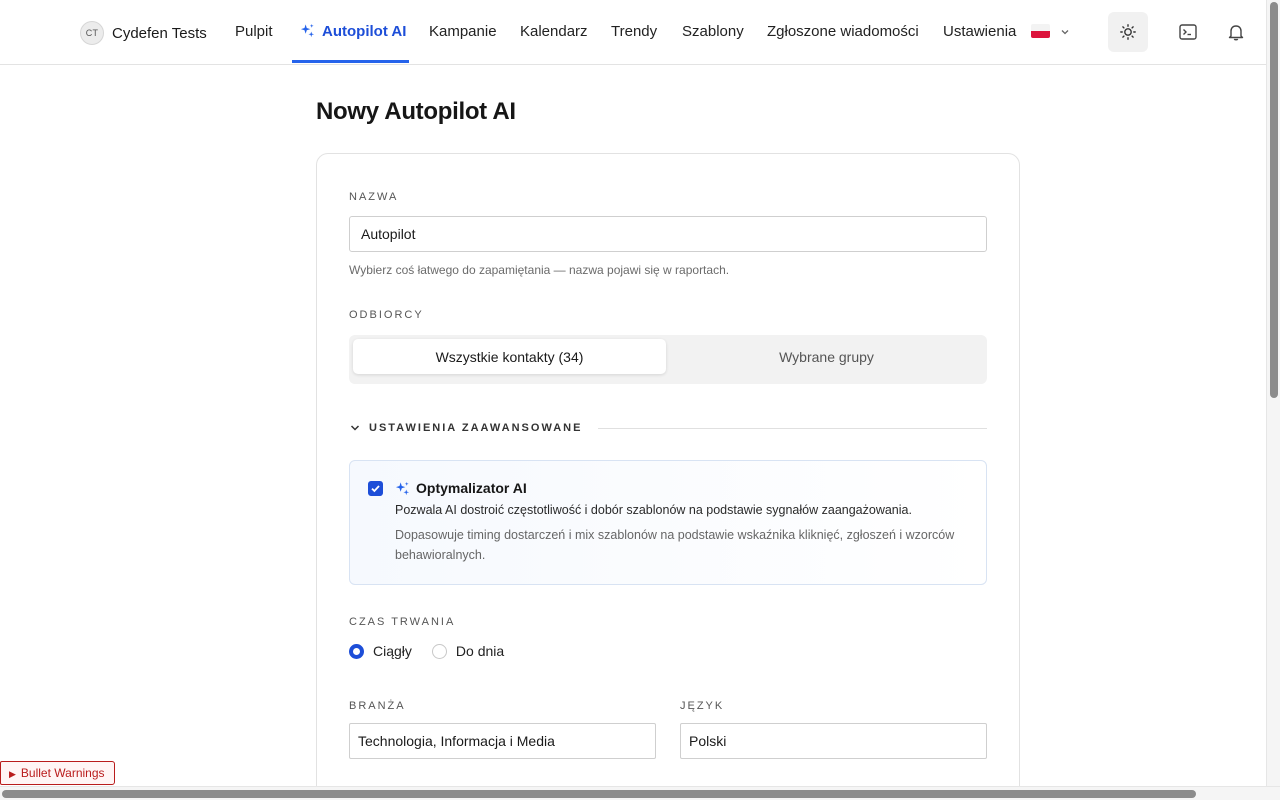 Image resolution: width=1280 pixels, height=800 pixels. Describe the element at coordinates (476, 428) in the screenshot. I see `advanced-settings-label: USTAWIENIA ZAAWANSOWANE` at that location.